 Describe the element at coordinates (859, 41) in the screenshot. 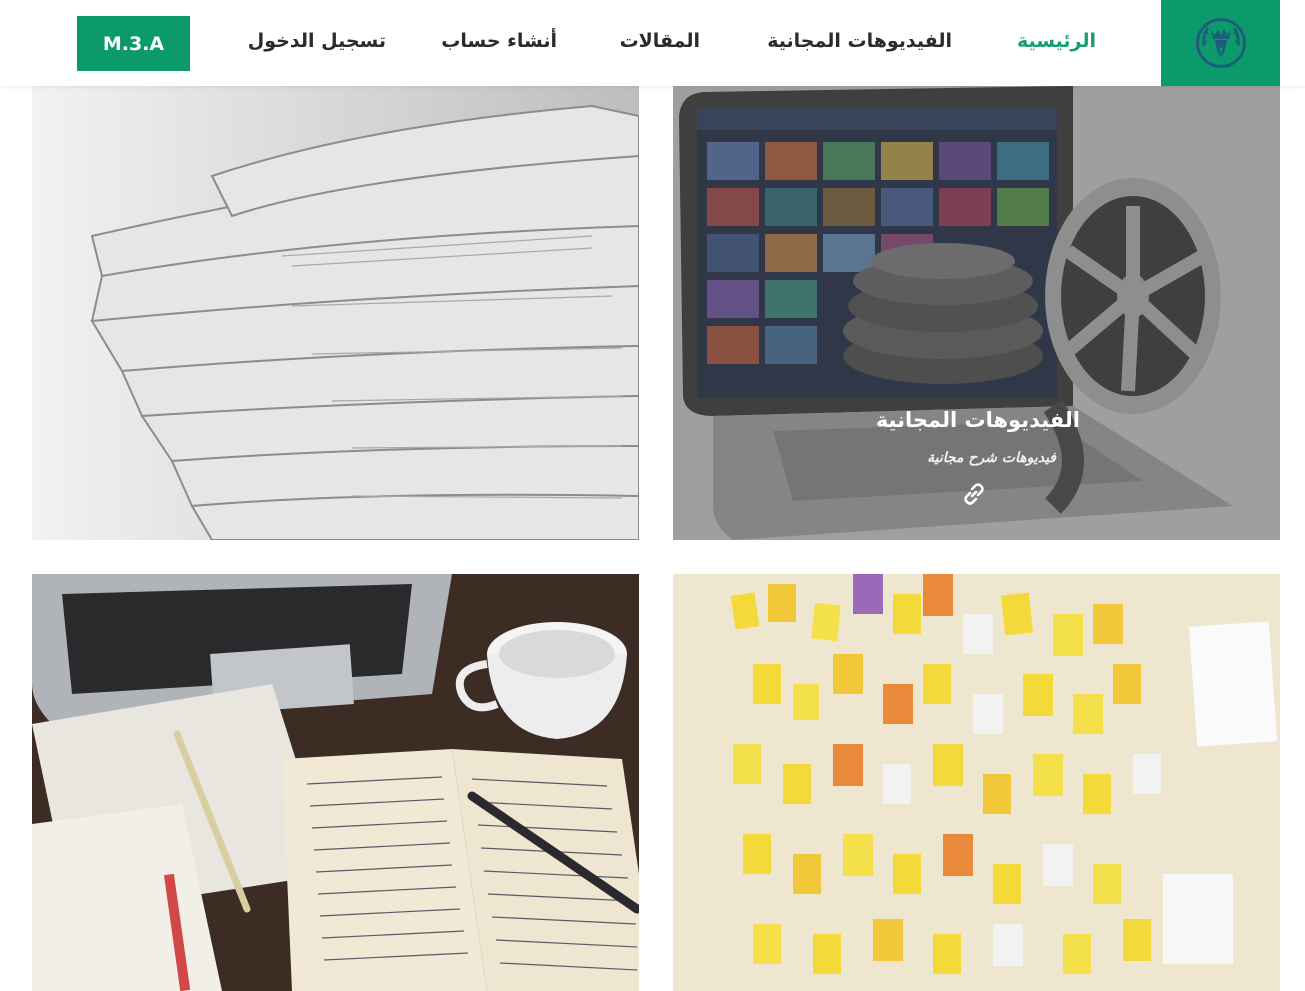

I see `nav-free-videos: الفيديوهات المجانية` at that location.